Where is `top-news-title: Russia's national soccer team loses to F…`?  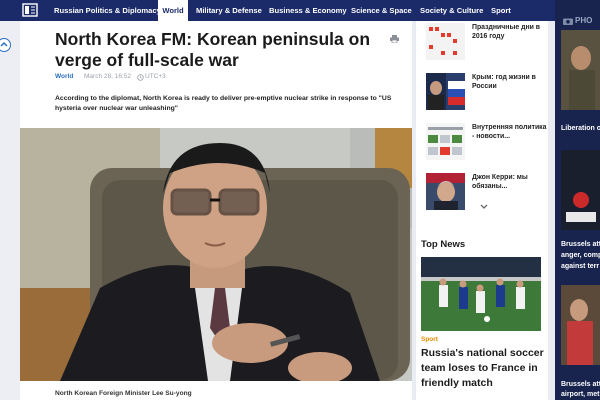 top-news-title: Russia's national soccer team loses to F… is located at coordinates (483, 368).